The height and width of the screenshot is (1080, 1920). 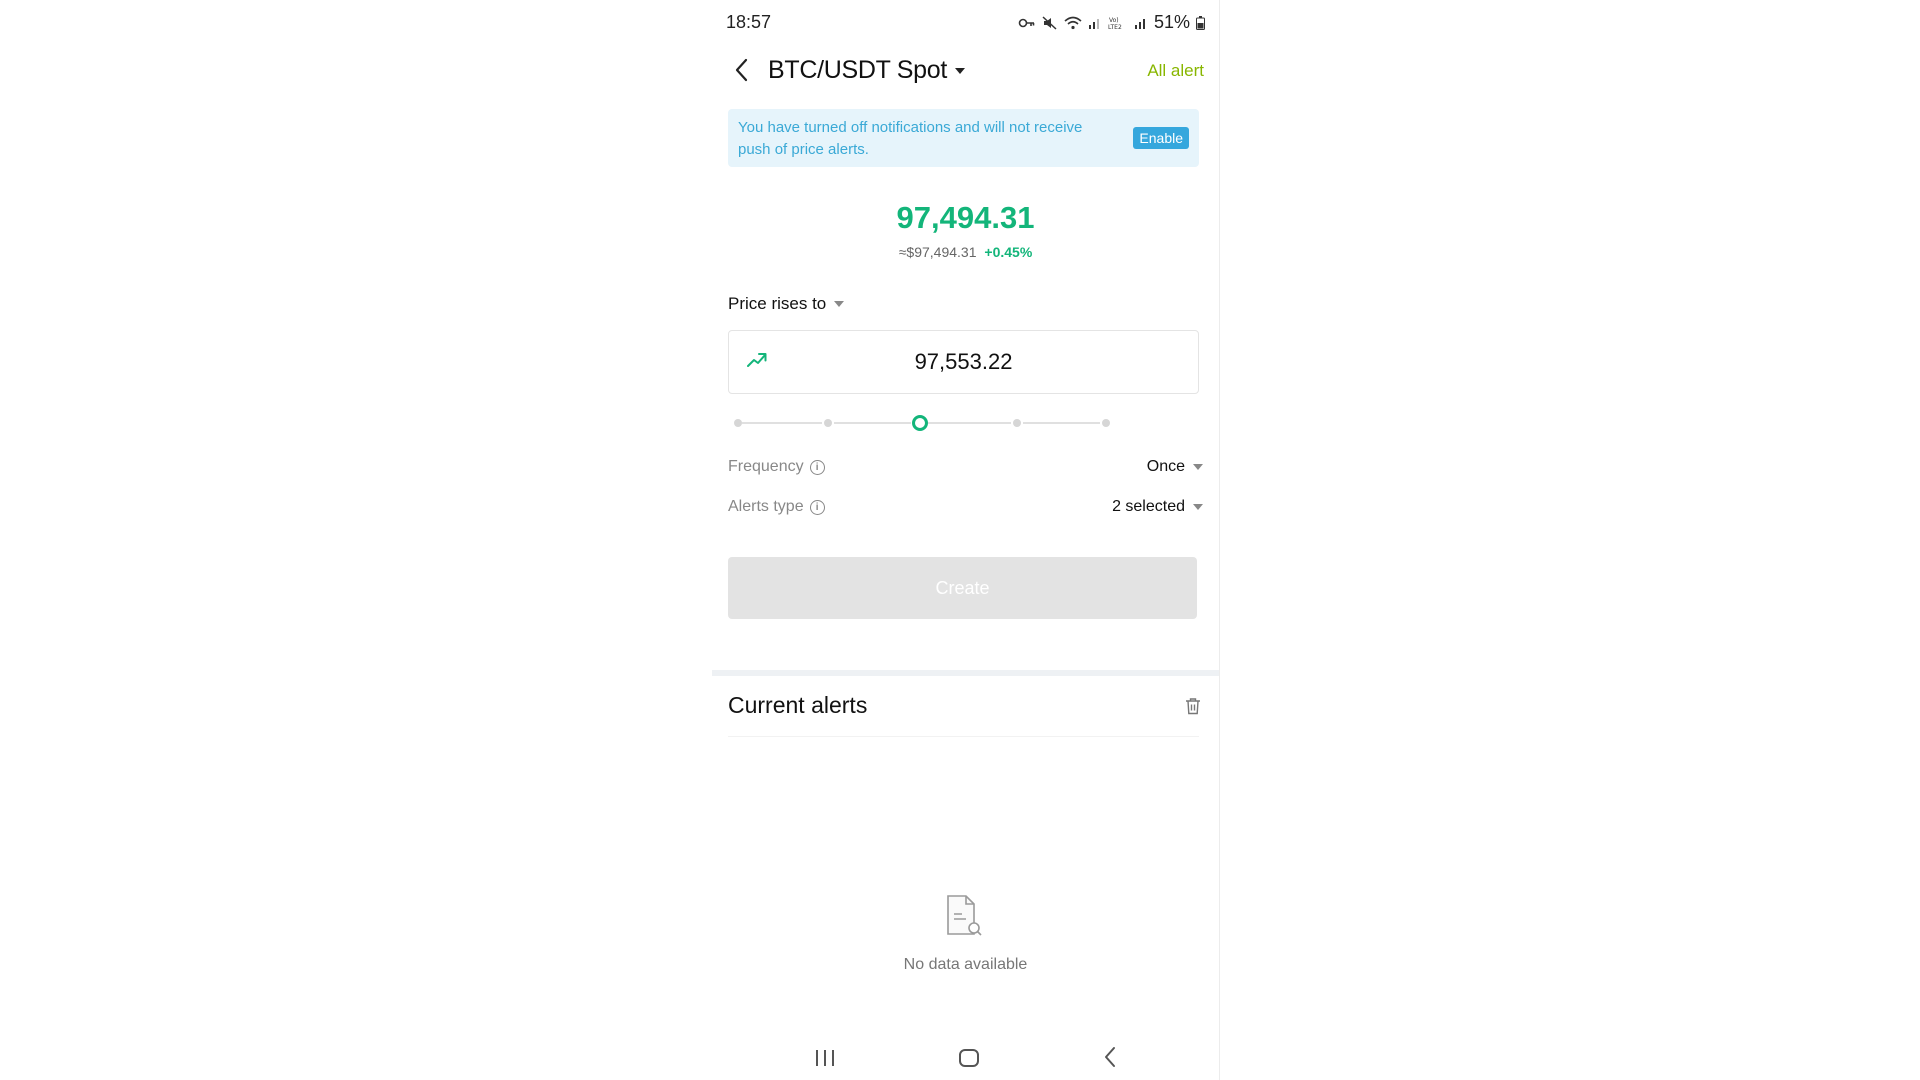 What do you see at coordinates (965, 964) in the screenshot?
I see `empty-state-text: No data available` at bounding box center [965, 964].